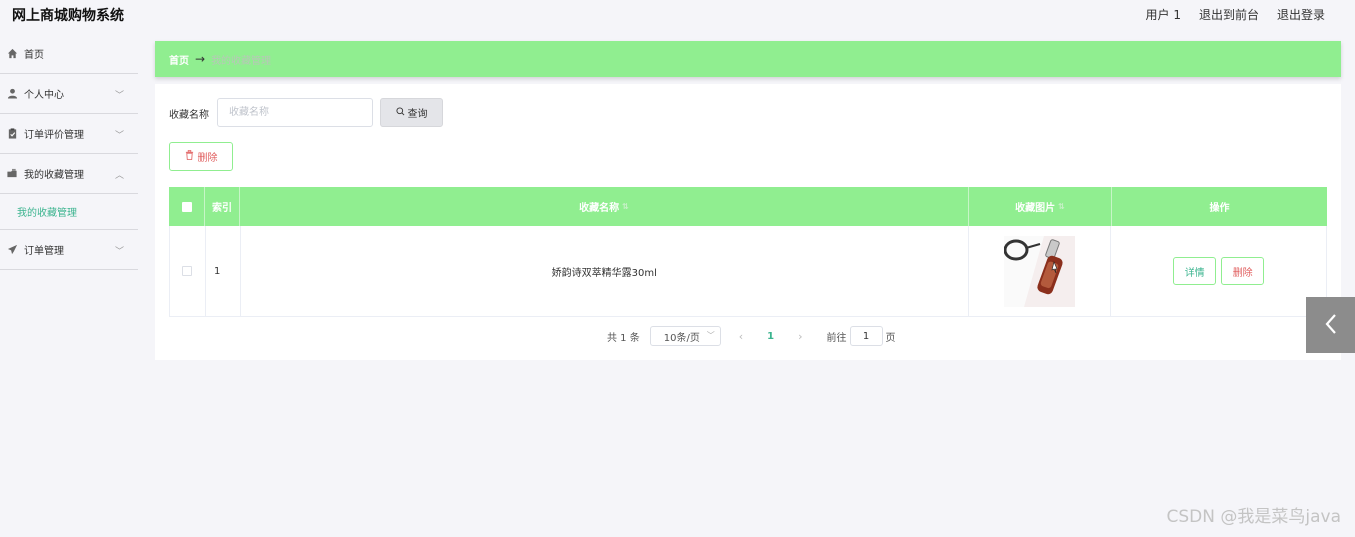  I want to click on pagination: 共 1 条 10条/页 ﹀ ‹ 1 › 前往 页, so click(751, 336).